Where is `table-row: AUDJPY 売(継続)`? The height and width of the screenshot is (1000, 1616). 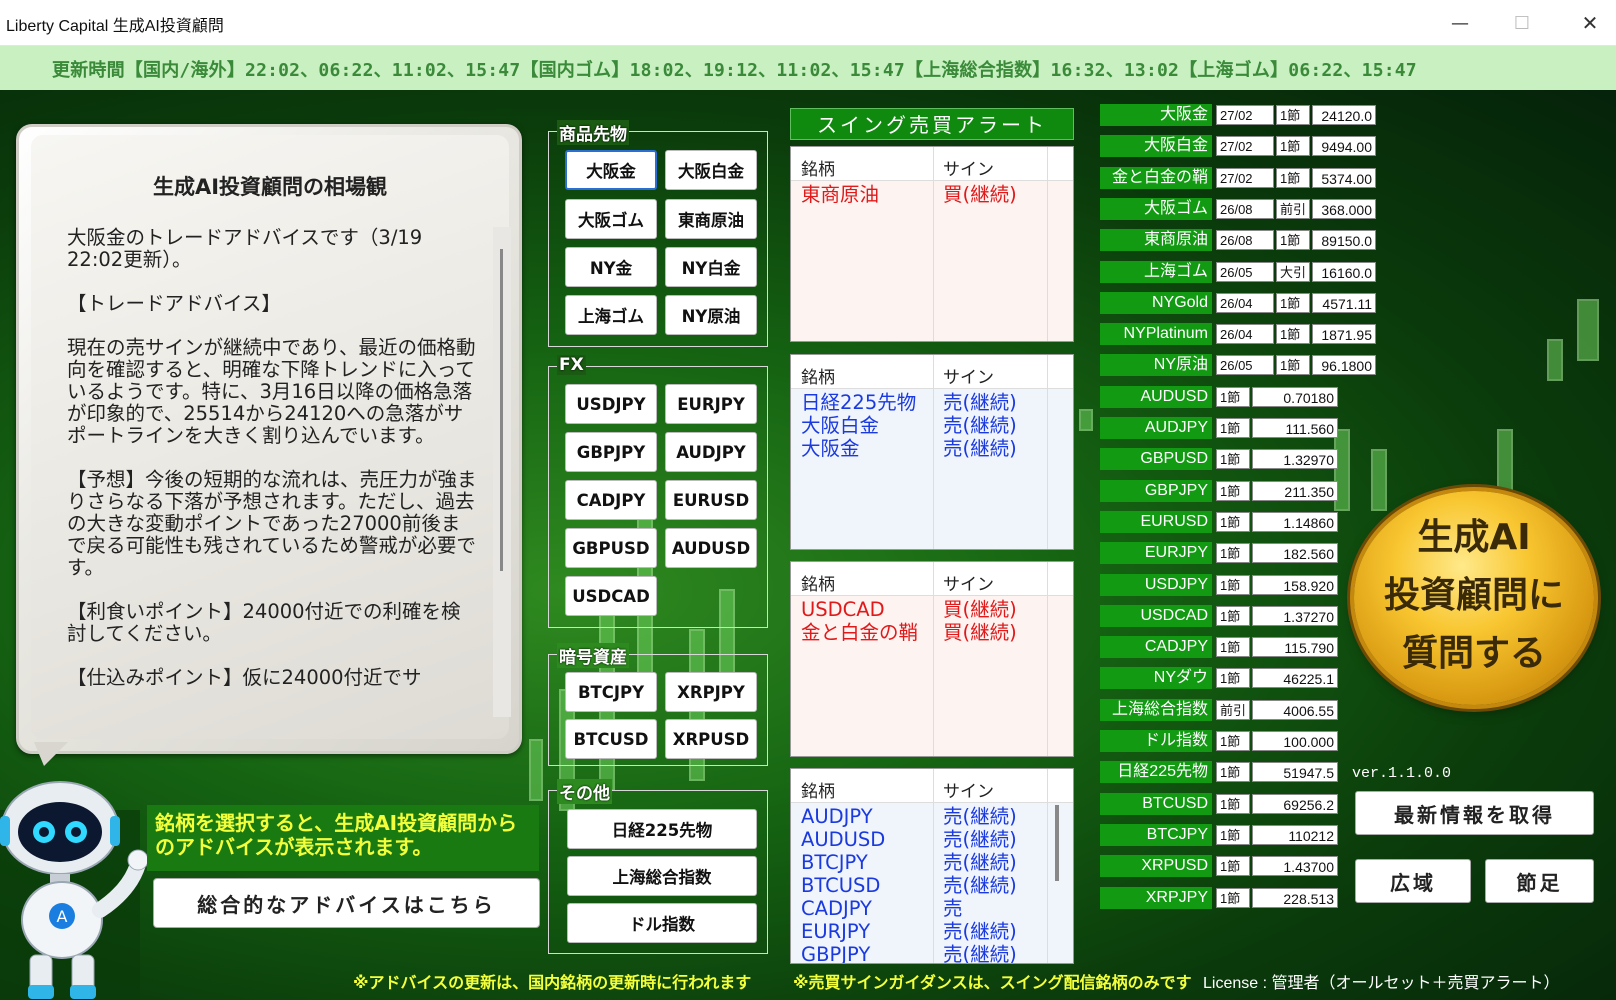 table-row: AUDJPY 売(継続) is located at coordinates (919, 816).